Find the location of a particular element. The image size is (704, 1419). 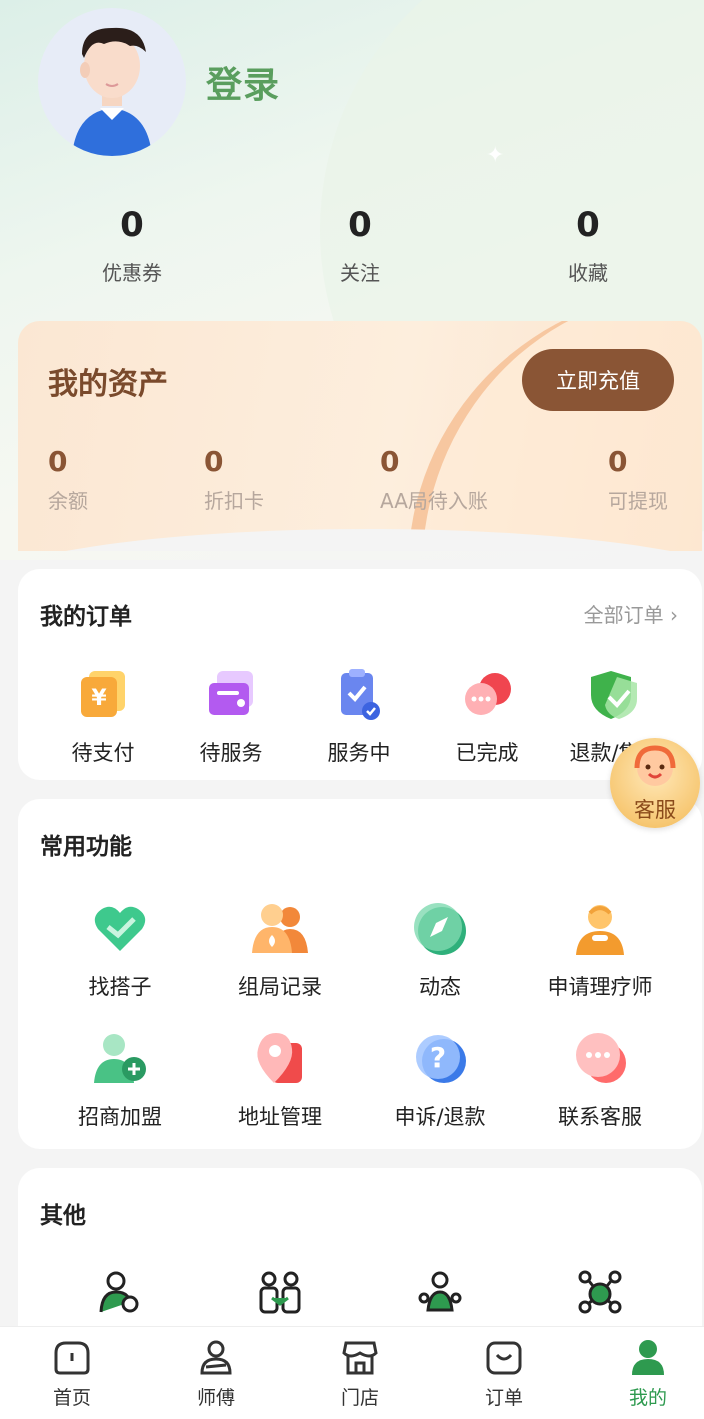

orders-card: 我的订单 全部订单 › ¥ 待支付 待服务 服务中 已完成 退款/售后 is located at coordinates (360, 674).